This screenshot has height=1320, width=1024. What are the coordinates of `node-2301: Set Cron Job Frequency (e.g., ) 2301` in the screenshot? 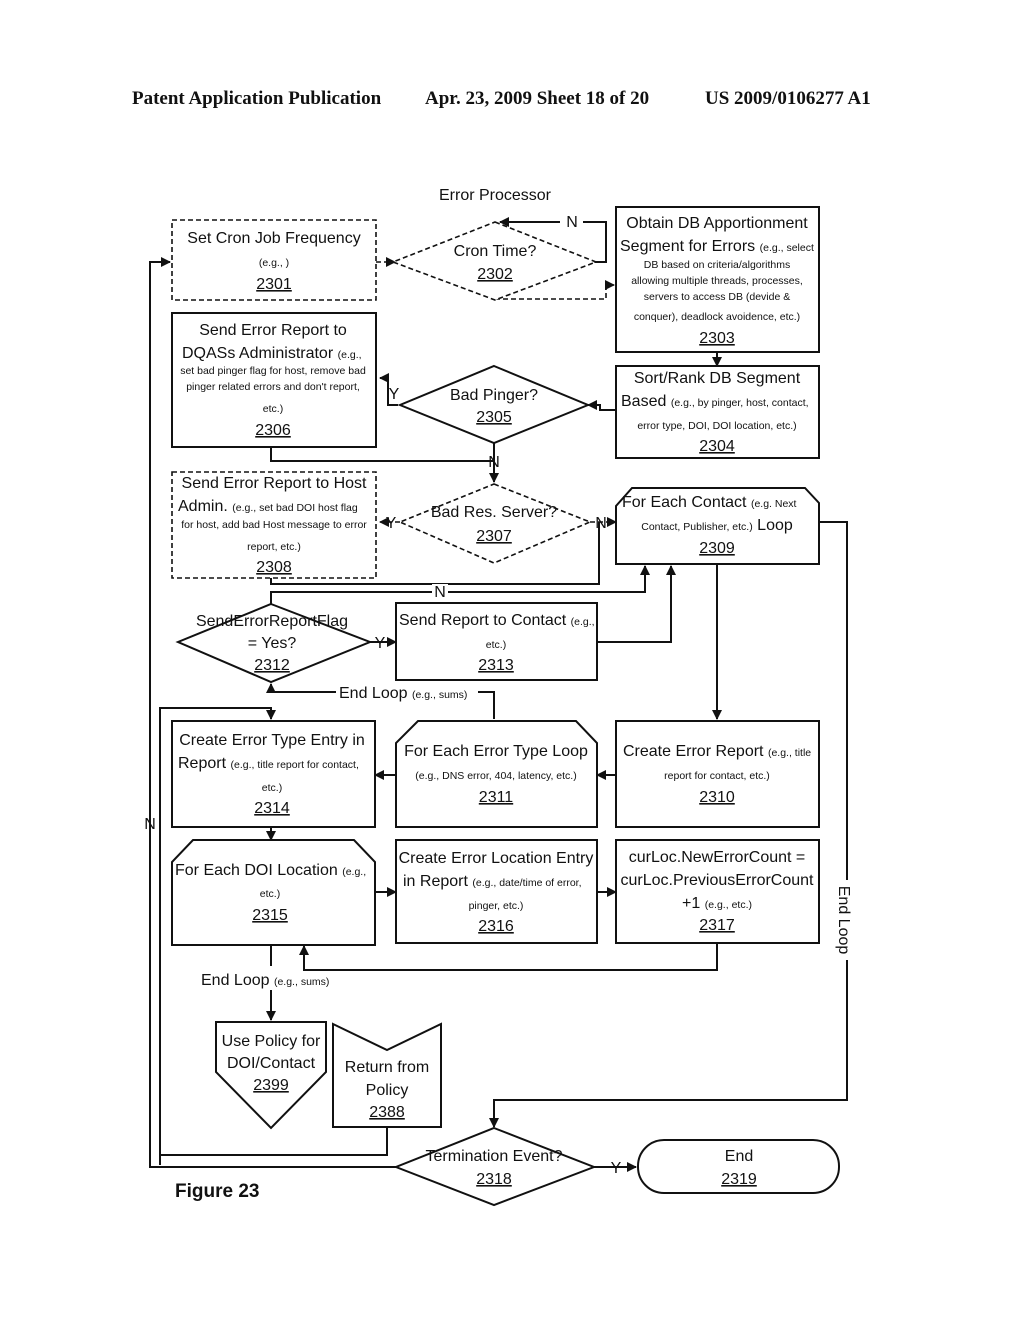 It's located at (274, 260).